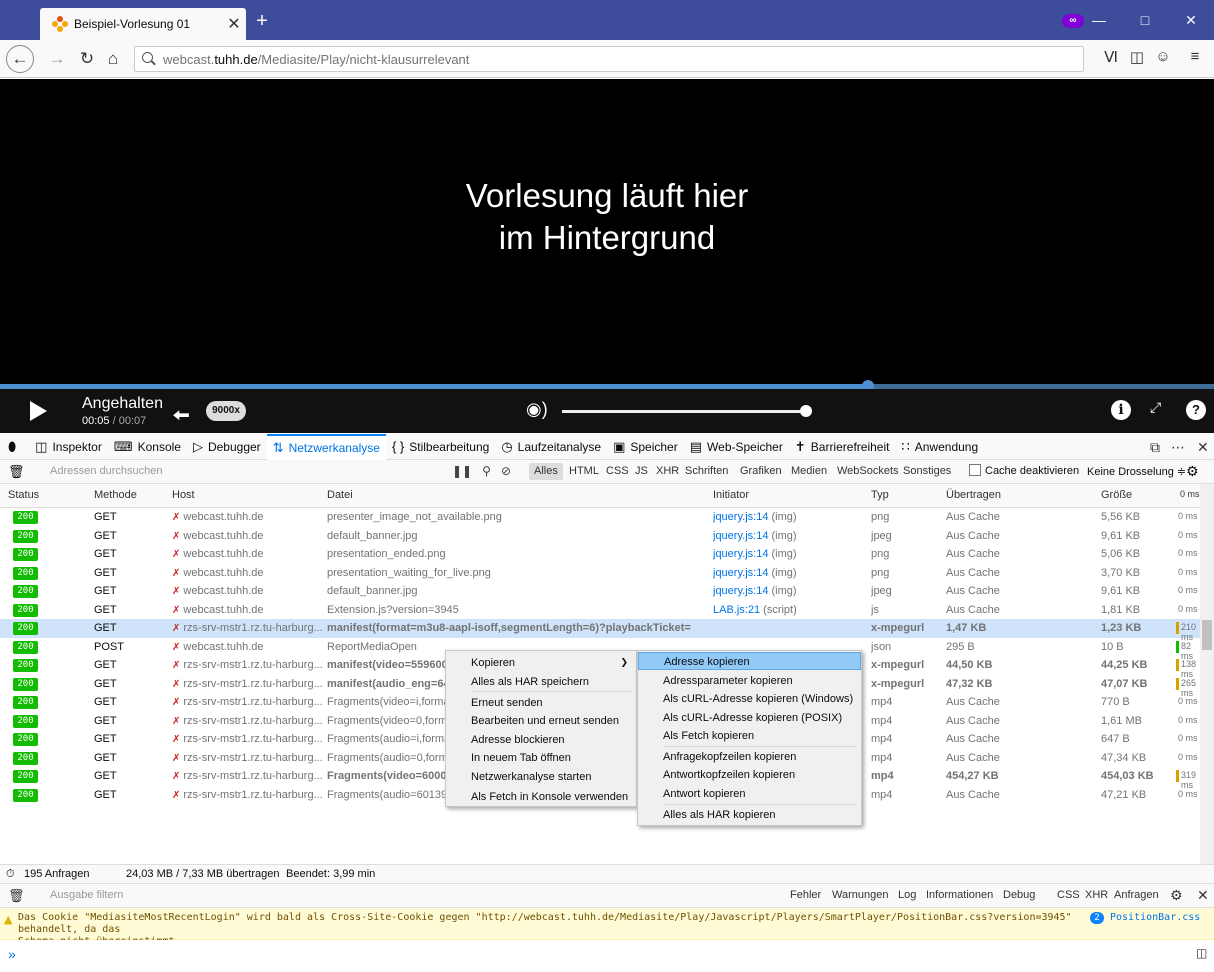  What do you see at coordinates (860, 895) in the screenshot?
I see `level-warnungen: Warnungen` at bounding box center [860, 895].